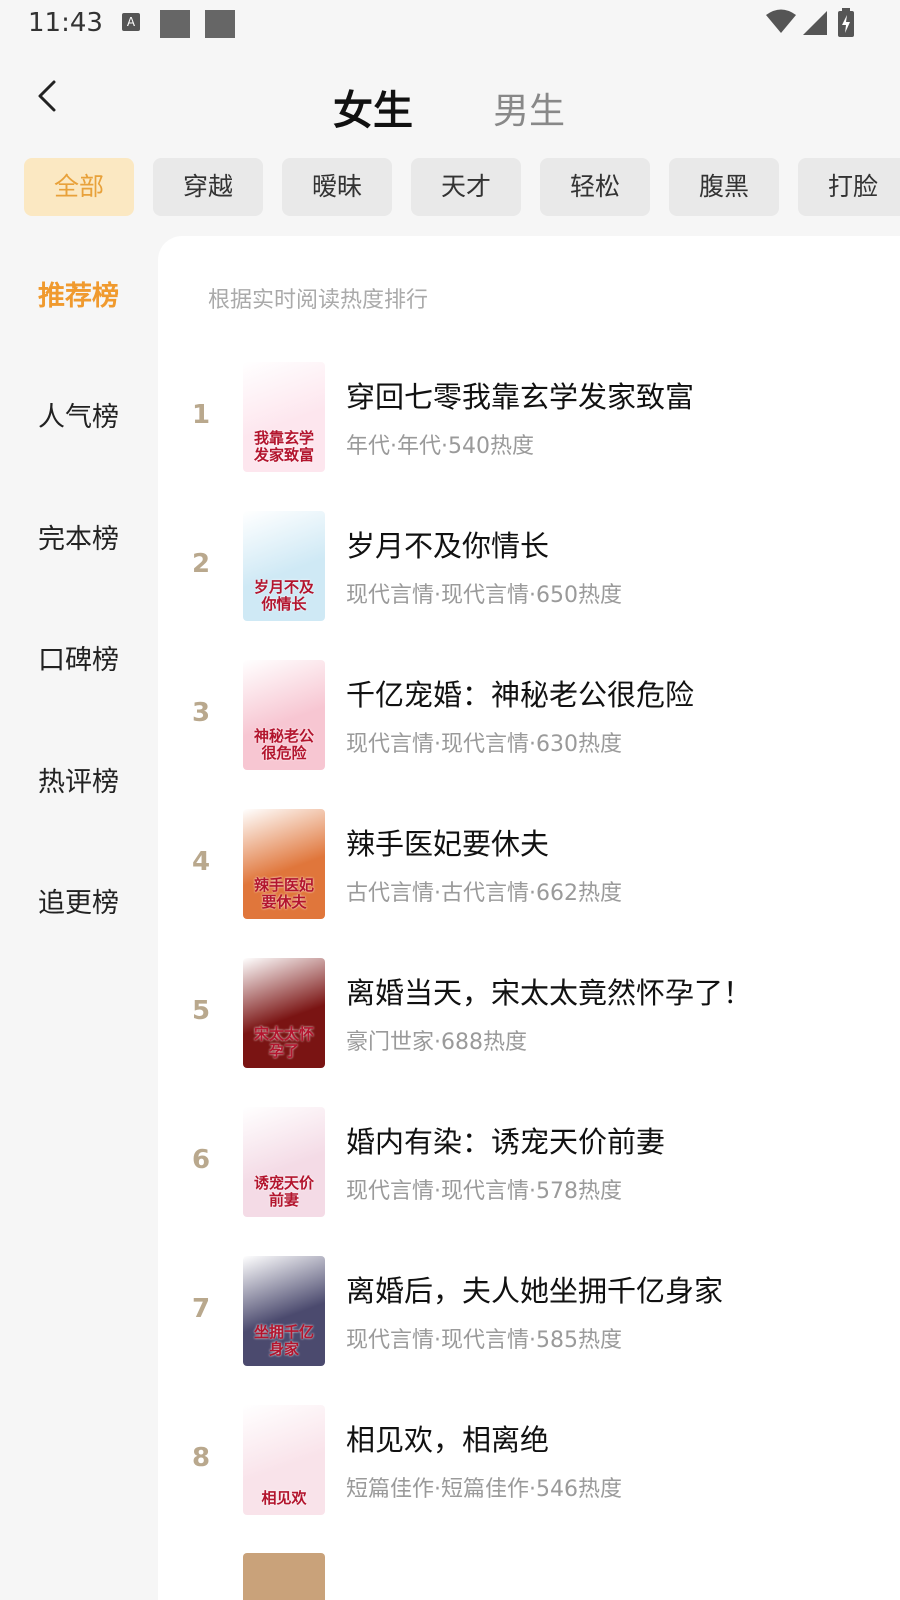 The height and width of the screenshot is (1600, 900). Describe the element at coordinates (595, 187) in the screenshot. I see `chip-relaxed: 轻松` at that location.